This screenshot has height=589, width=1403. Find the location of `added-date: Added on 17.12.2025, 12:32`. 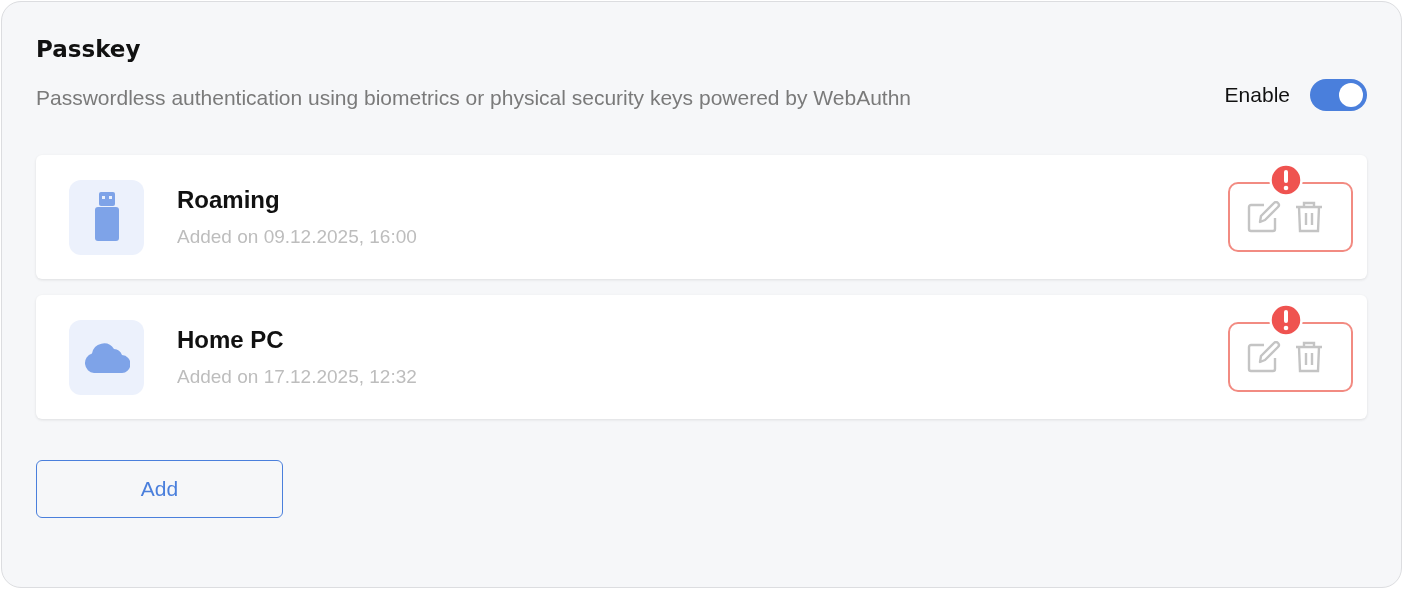

added-date: Added on 17.12.2025, 12:32 is located at coordinates (297, 377).